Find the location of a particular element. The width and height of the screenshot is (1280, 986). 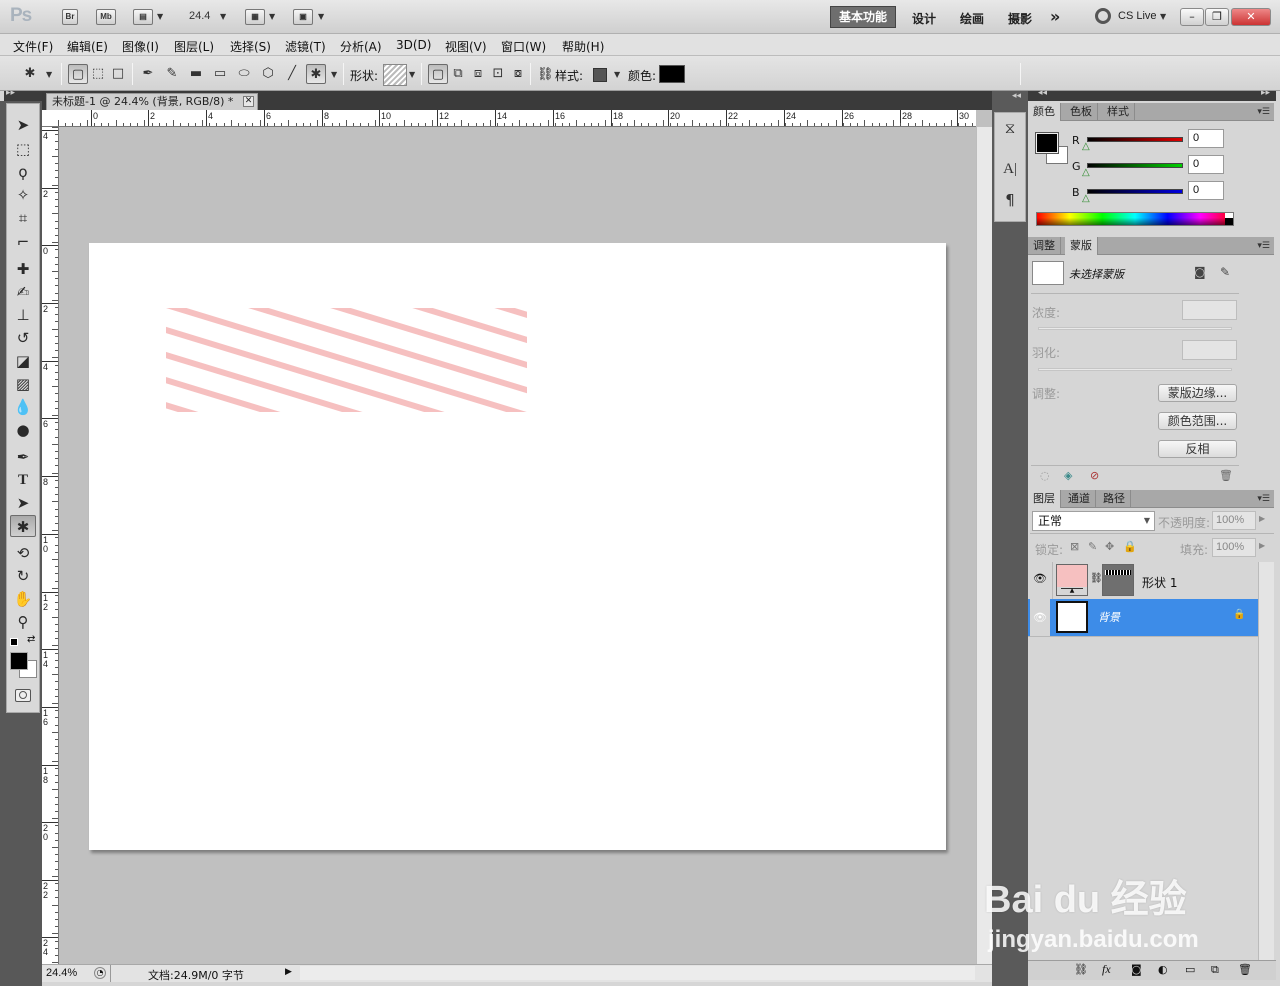

blur-tool-icon: 💧 is located at coordinates (23, 407).